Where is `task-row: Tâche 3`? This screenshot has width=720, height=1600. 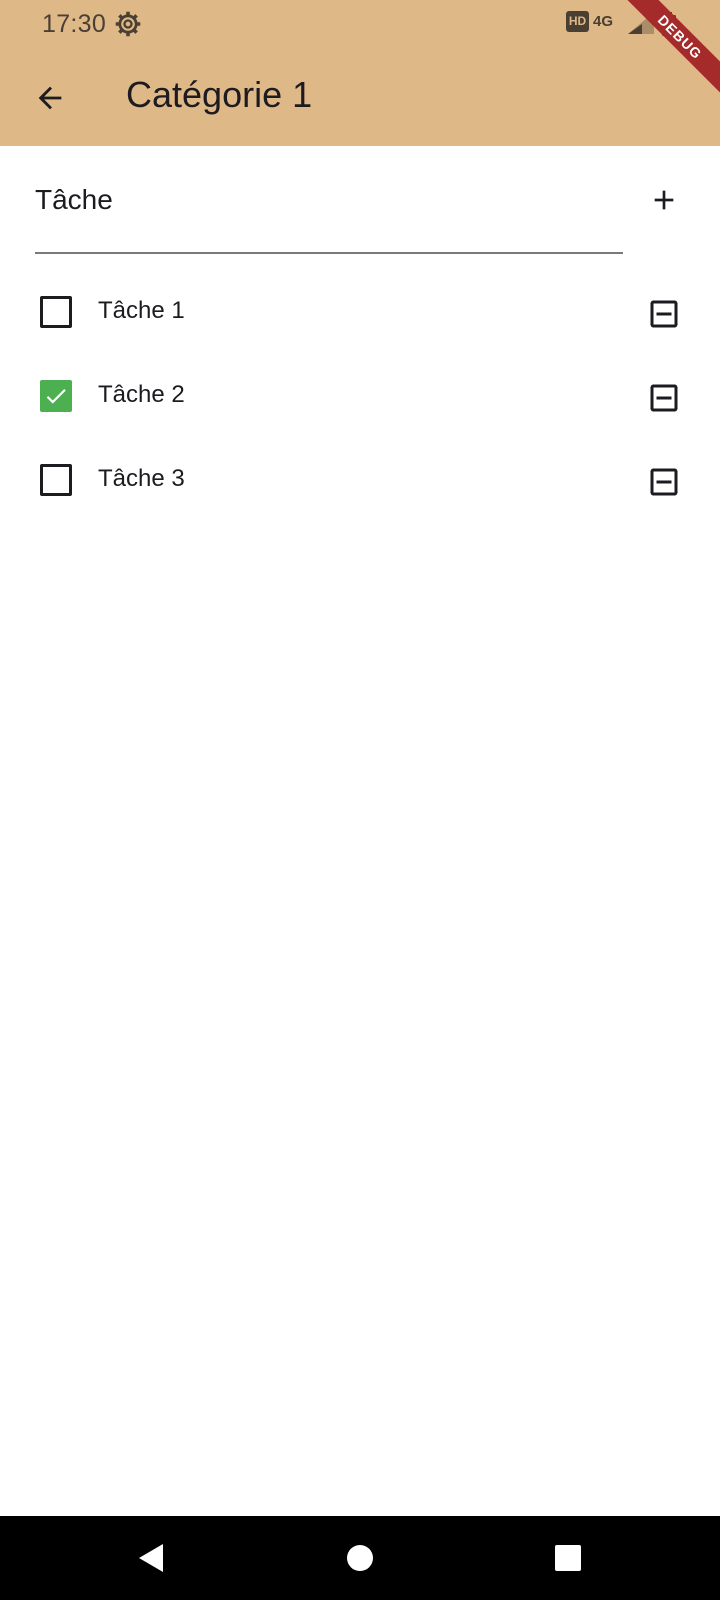
task-row: Tâche 3 is located at coordinates (360, 480).